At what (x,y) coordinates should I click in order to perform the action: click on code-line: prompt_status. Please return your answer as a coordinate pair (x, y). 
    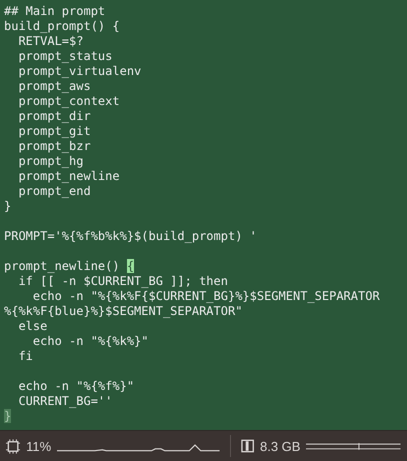
    Looking at the image, I should click on (65, 56).